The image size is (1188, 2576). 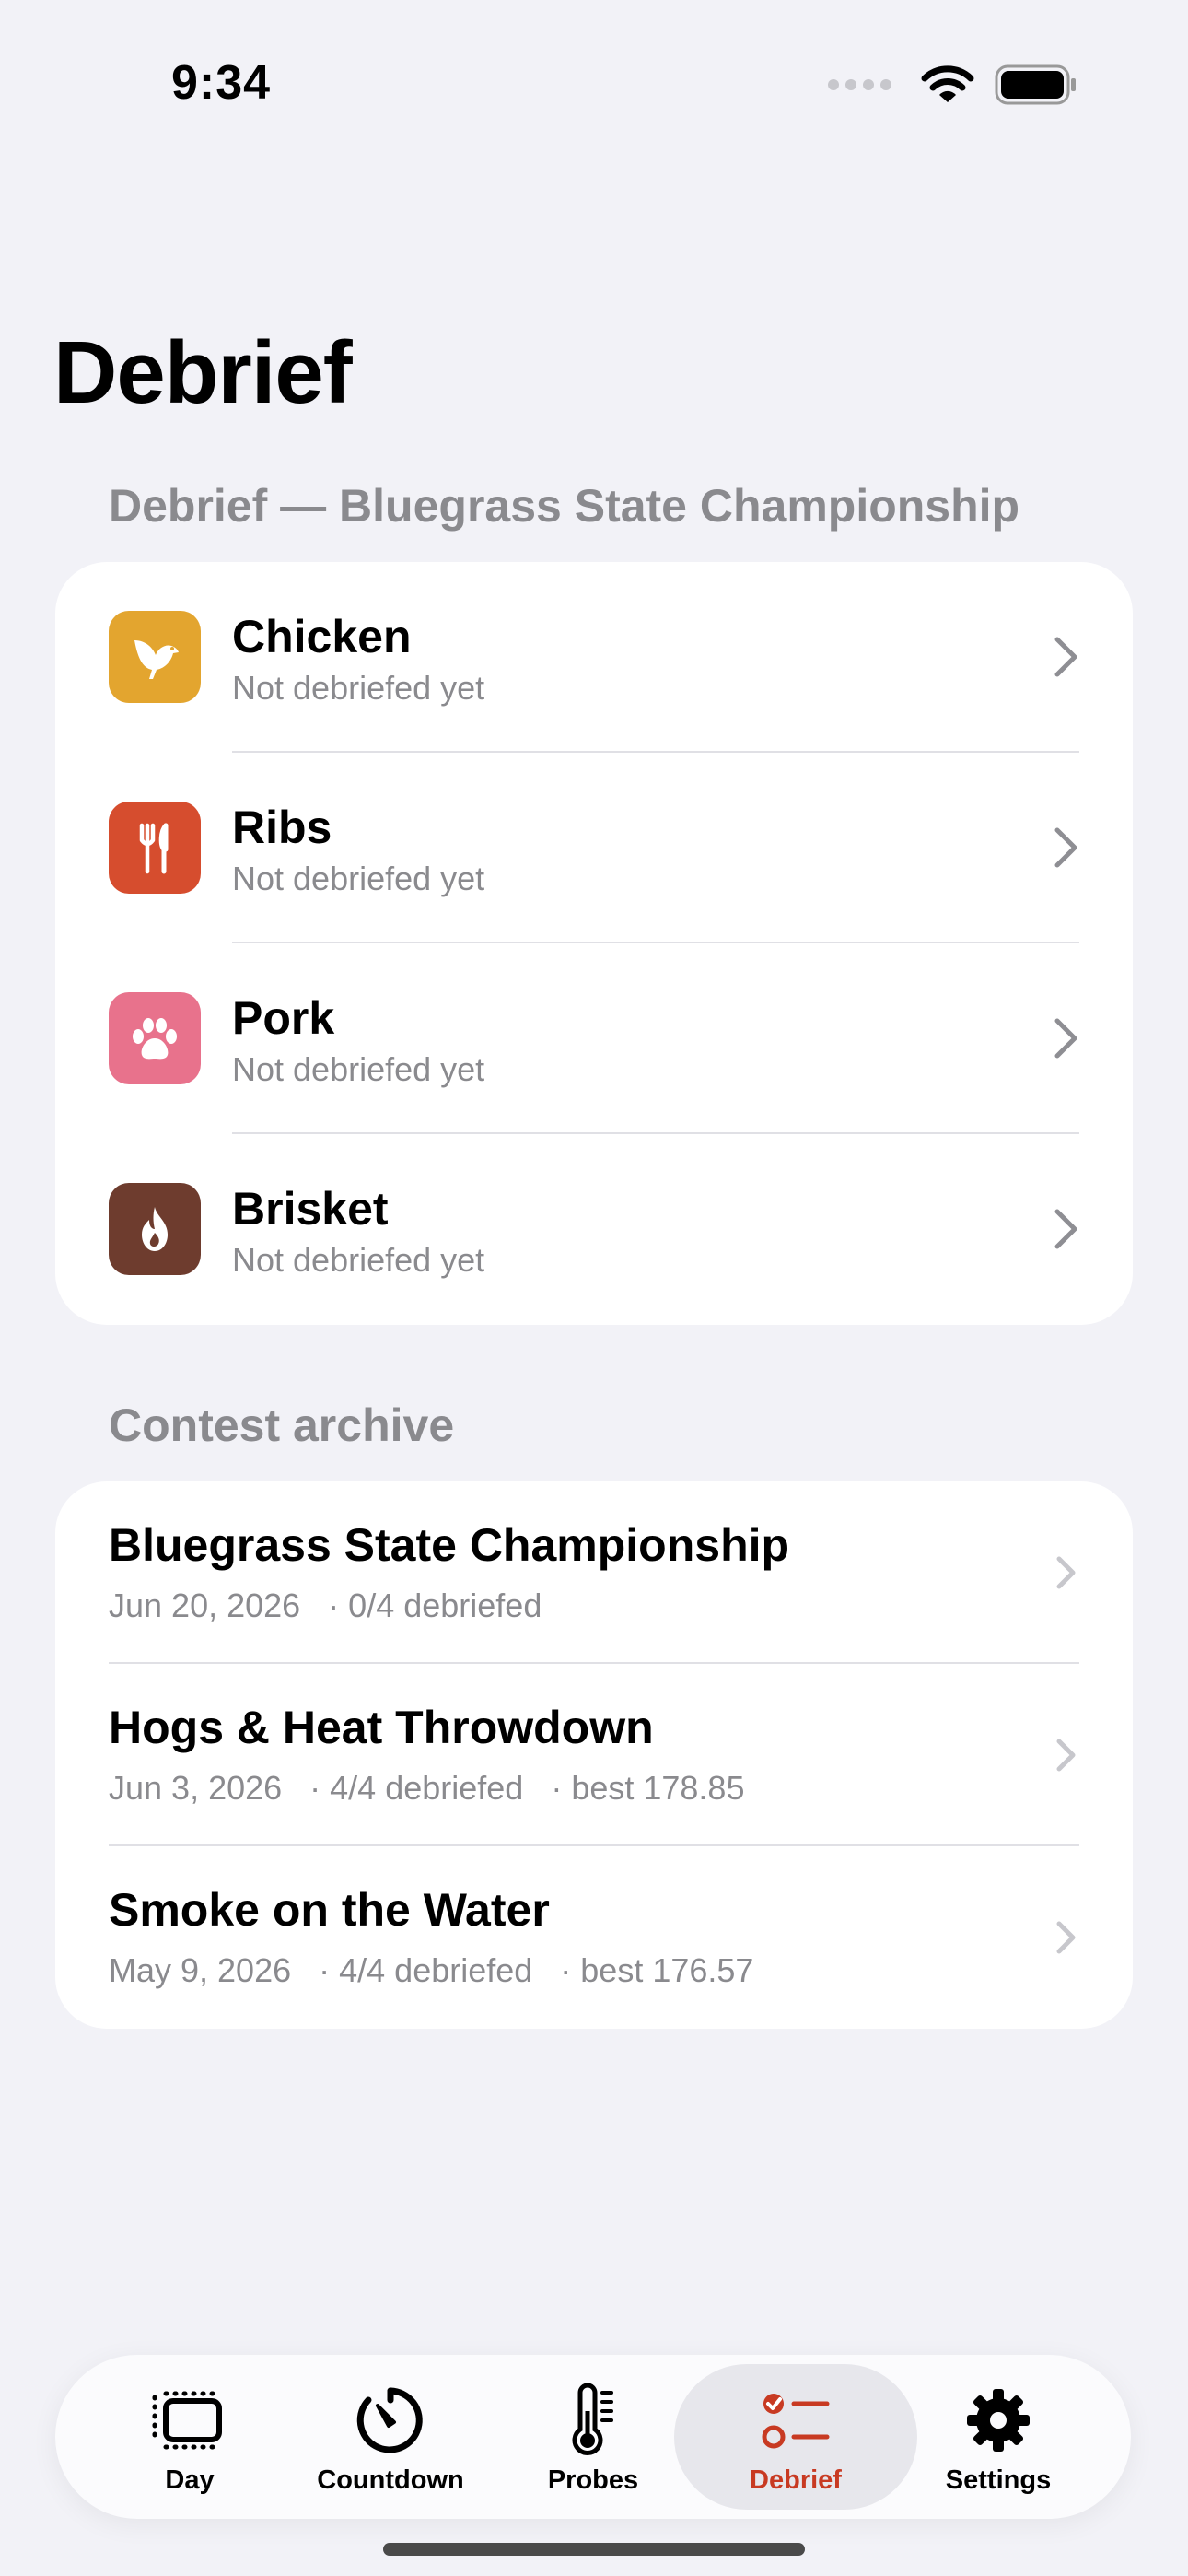 I want to click on category-title: Chicken, so click(x=322, y=636).